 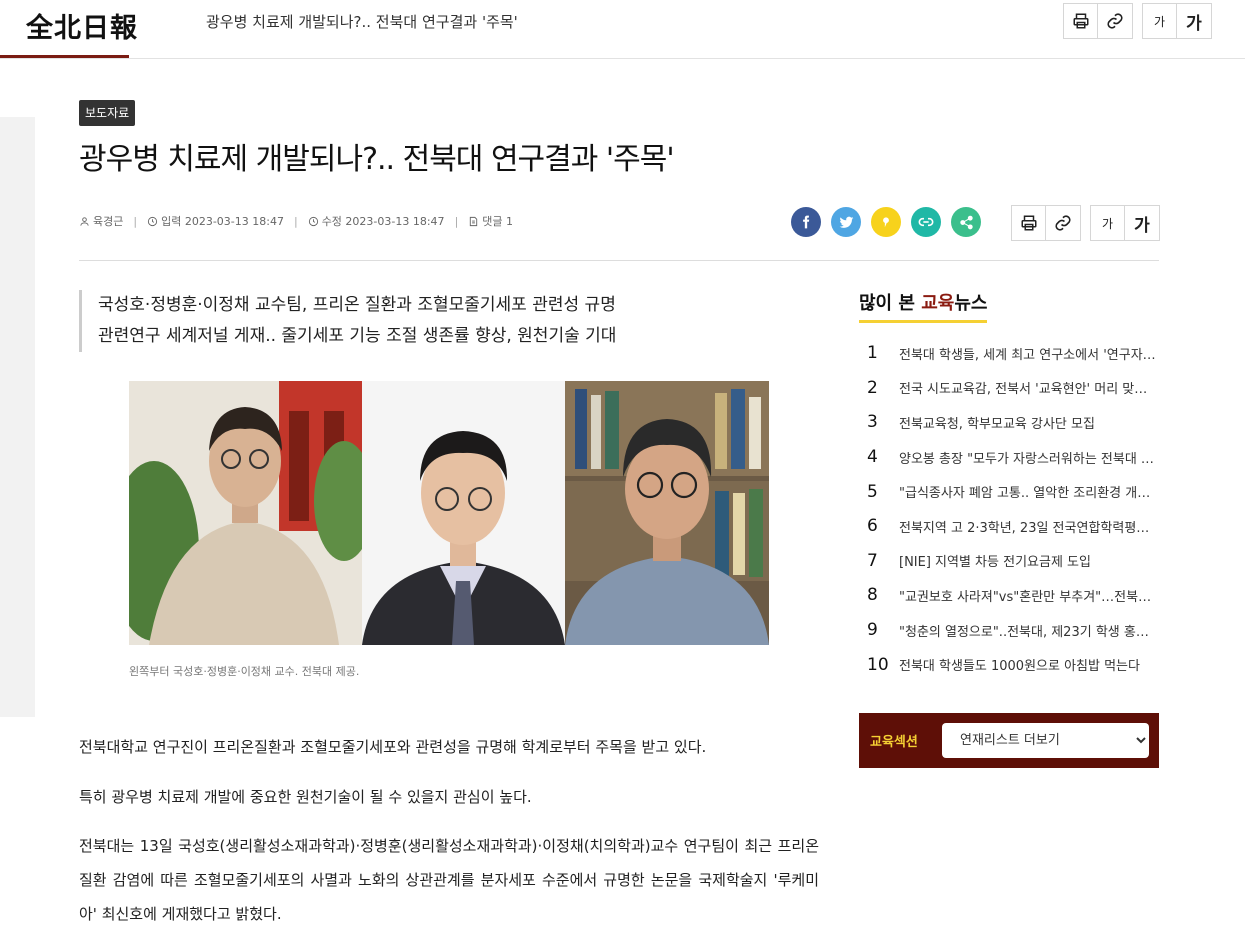 What do you see at coordinates (376, 221) in the screenshot?
I see `modified-time: 수정 2023-03-13 18:47` at bounding box center [376, 221].